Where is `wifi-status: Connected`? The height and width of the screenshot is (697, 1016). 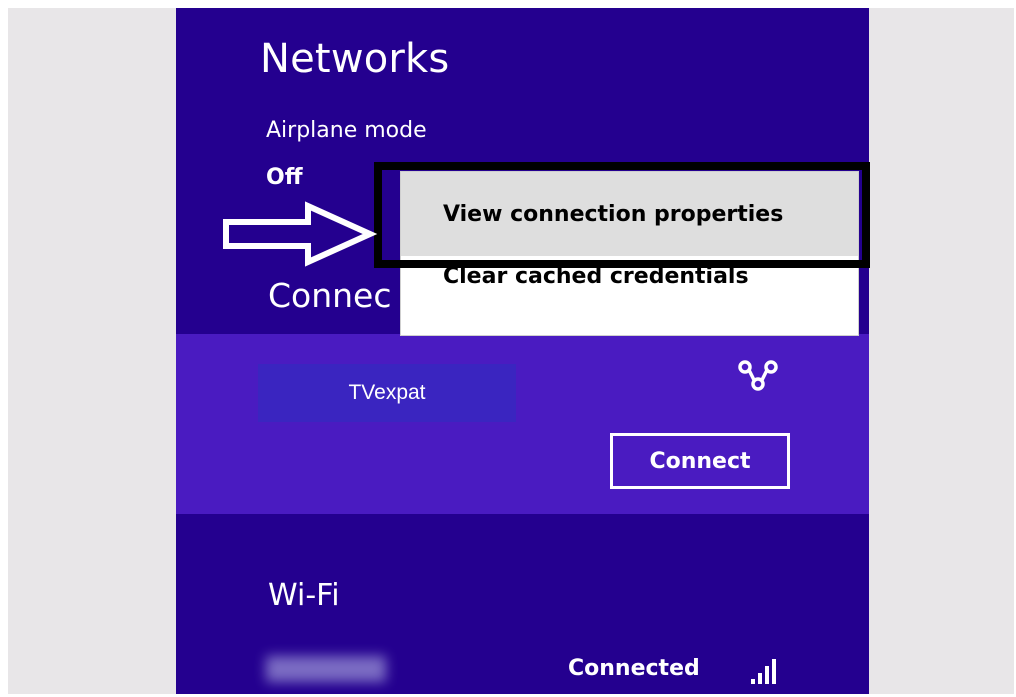 wifi-status: Connected is located at coordinates (634, 668).